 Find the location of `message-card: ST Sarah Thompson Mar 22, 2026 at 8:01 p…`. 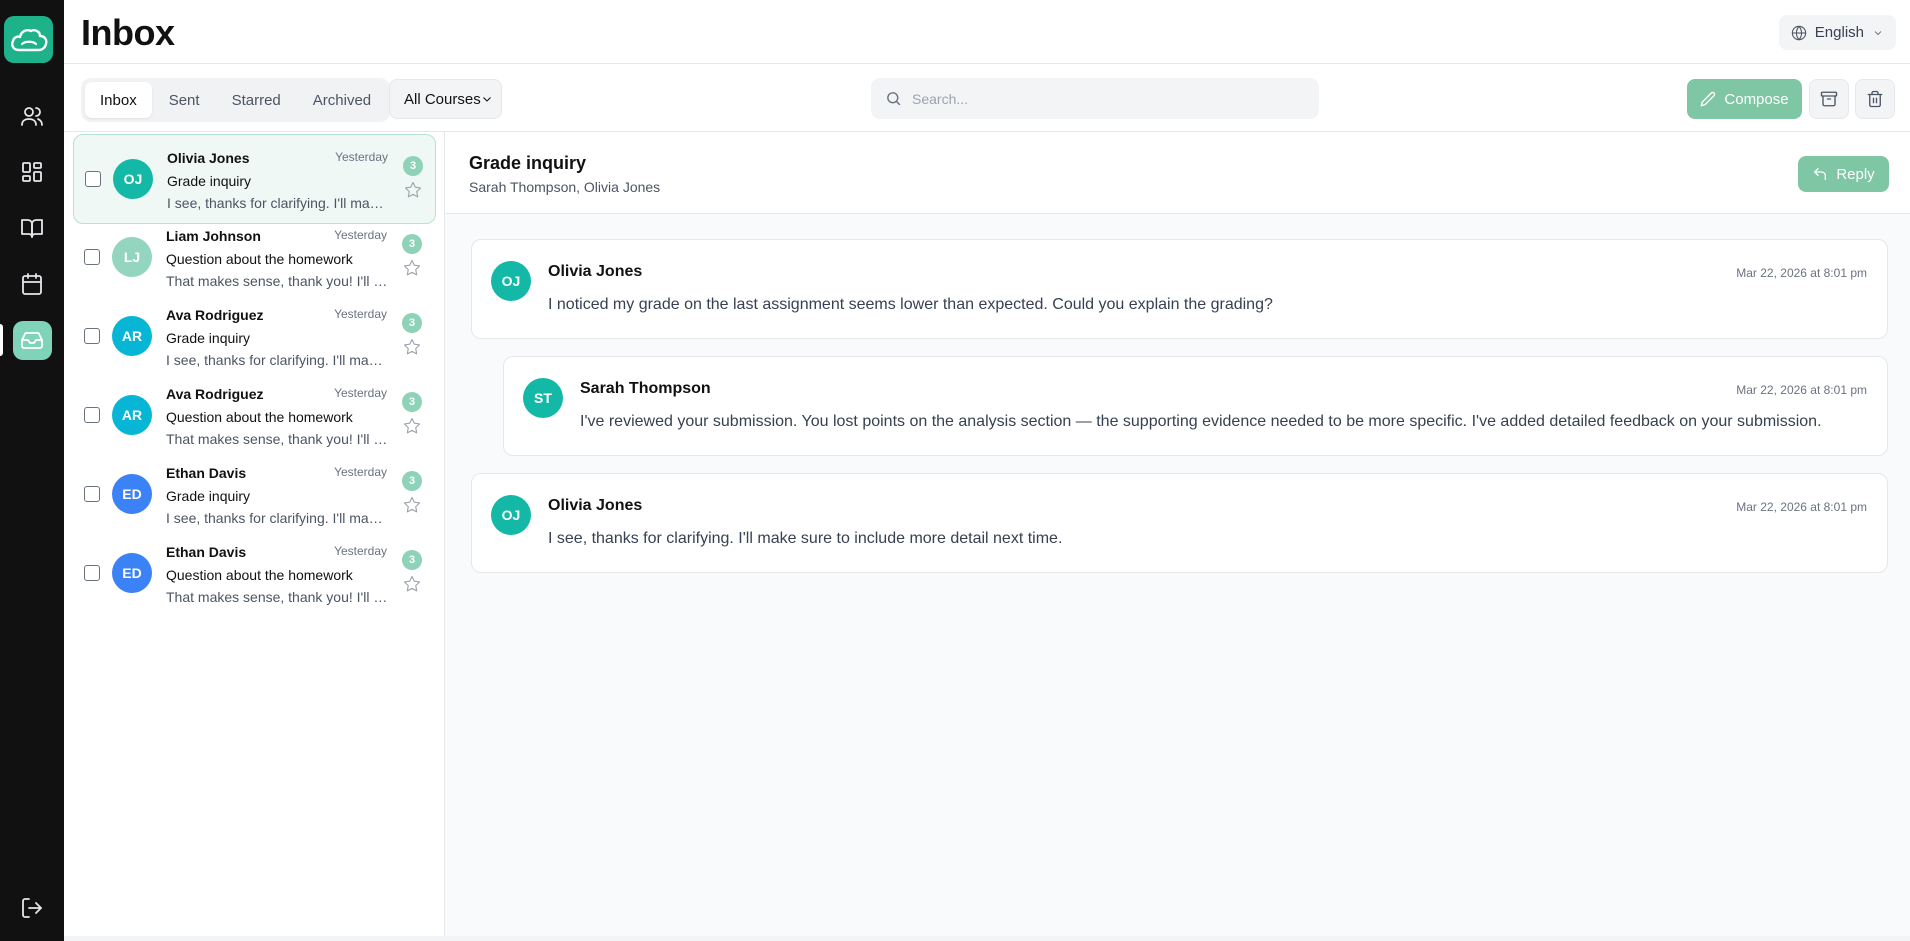

message-card: ST Sarah Thompson Mar 22, 2026 at 8:01 p… is located at coordinates (1195, 406).